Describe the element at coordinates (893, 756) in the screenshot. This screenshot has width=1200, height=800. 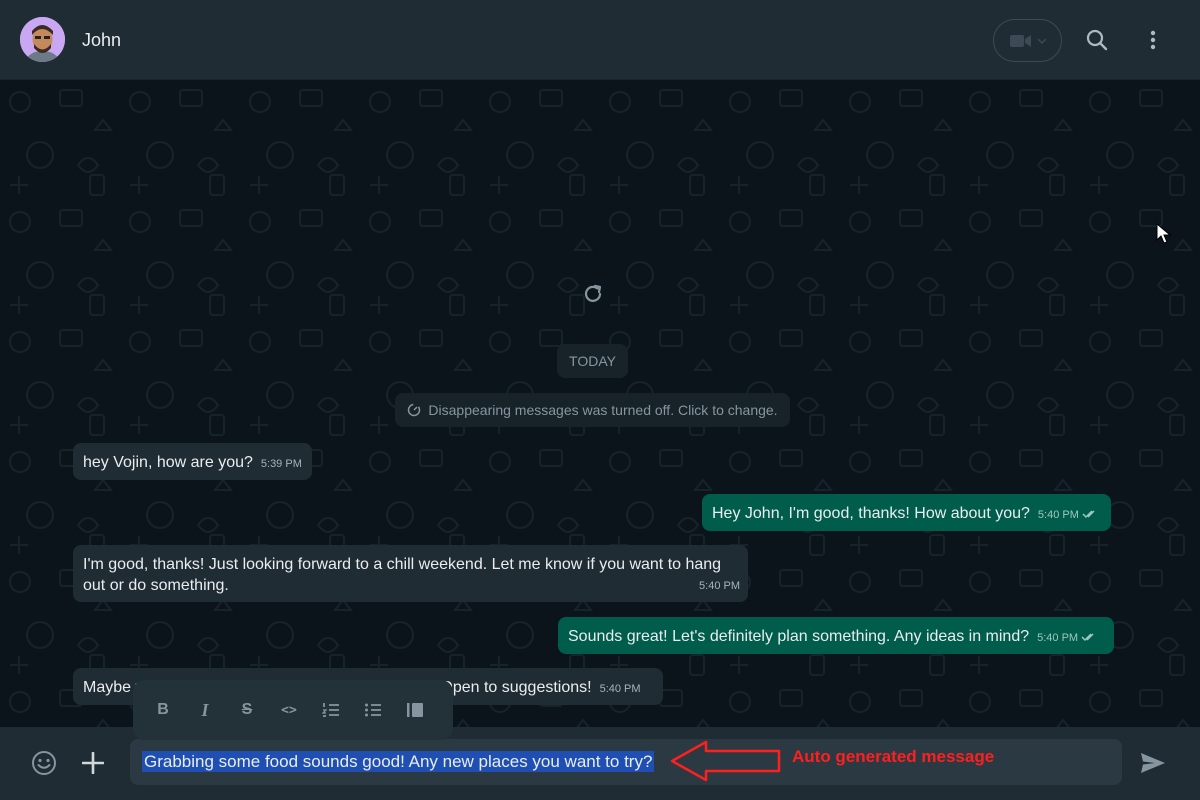
I see `annotation-label: Auto generated message` at that location.